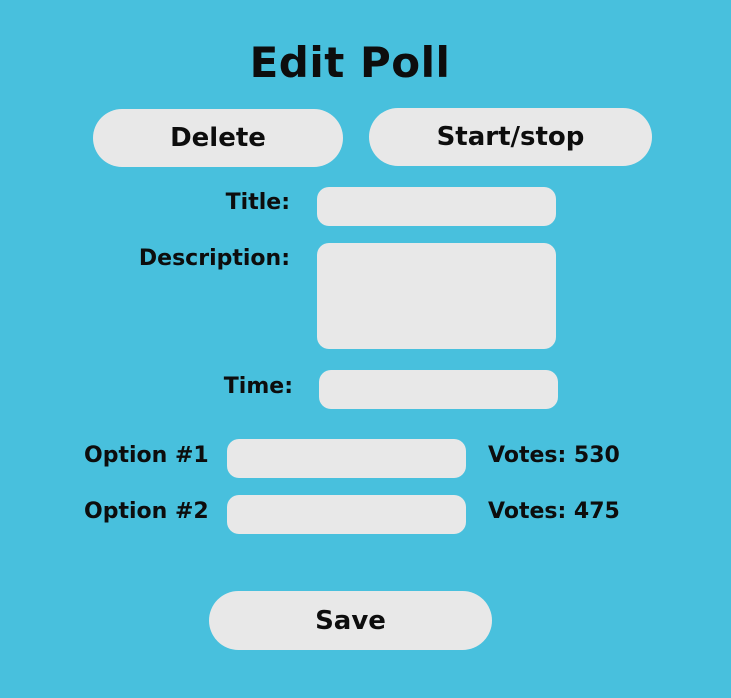 Image resolution: width=731 pixels, height=698 pixels. What do you see at coordinates (554, 455) in the screenshot?
I see `option-1-votes: Votes: 530` at bounding box center [554, 455].